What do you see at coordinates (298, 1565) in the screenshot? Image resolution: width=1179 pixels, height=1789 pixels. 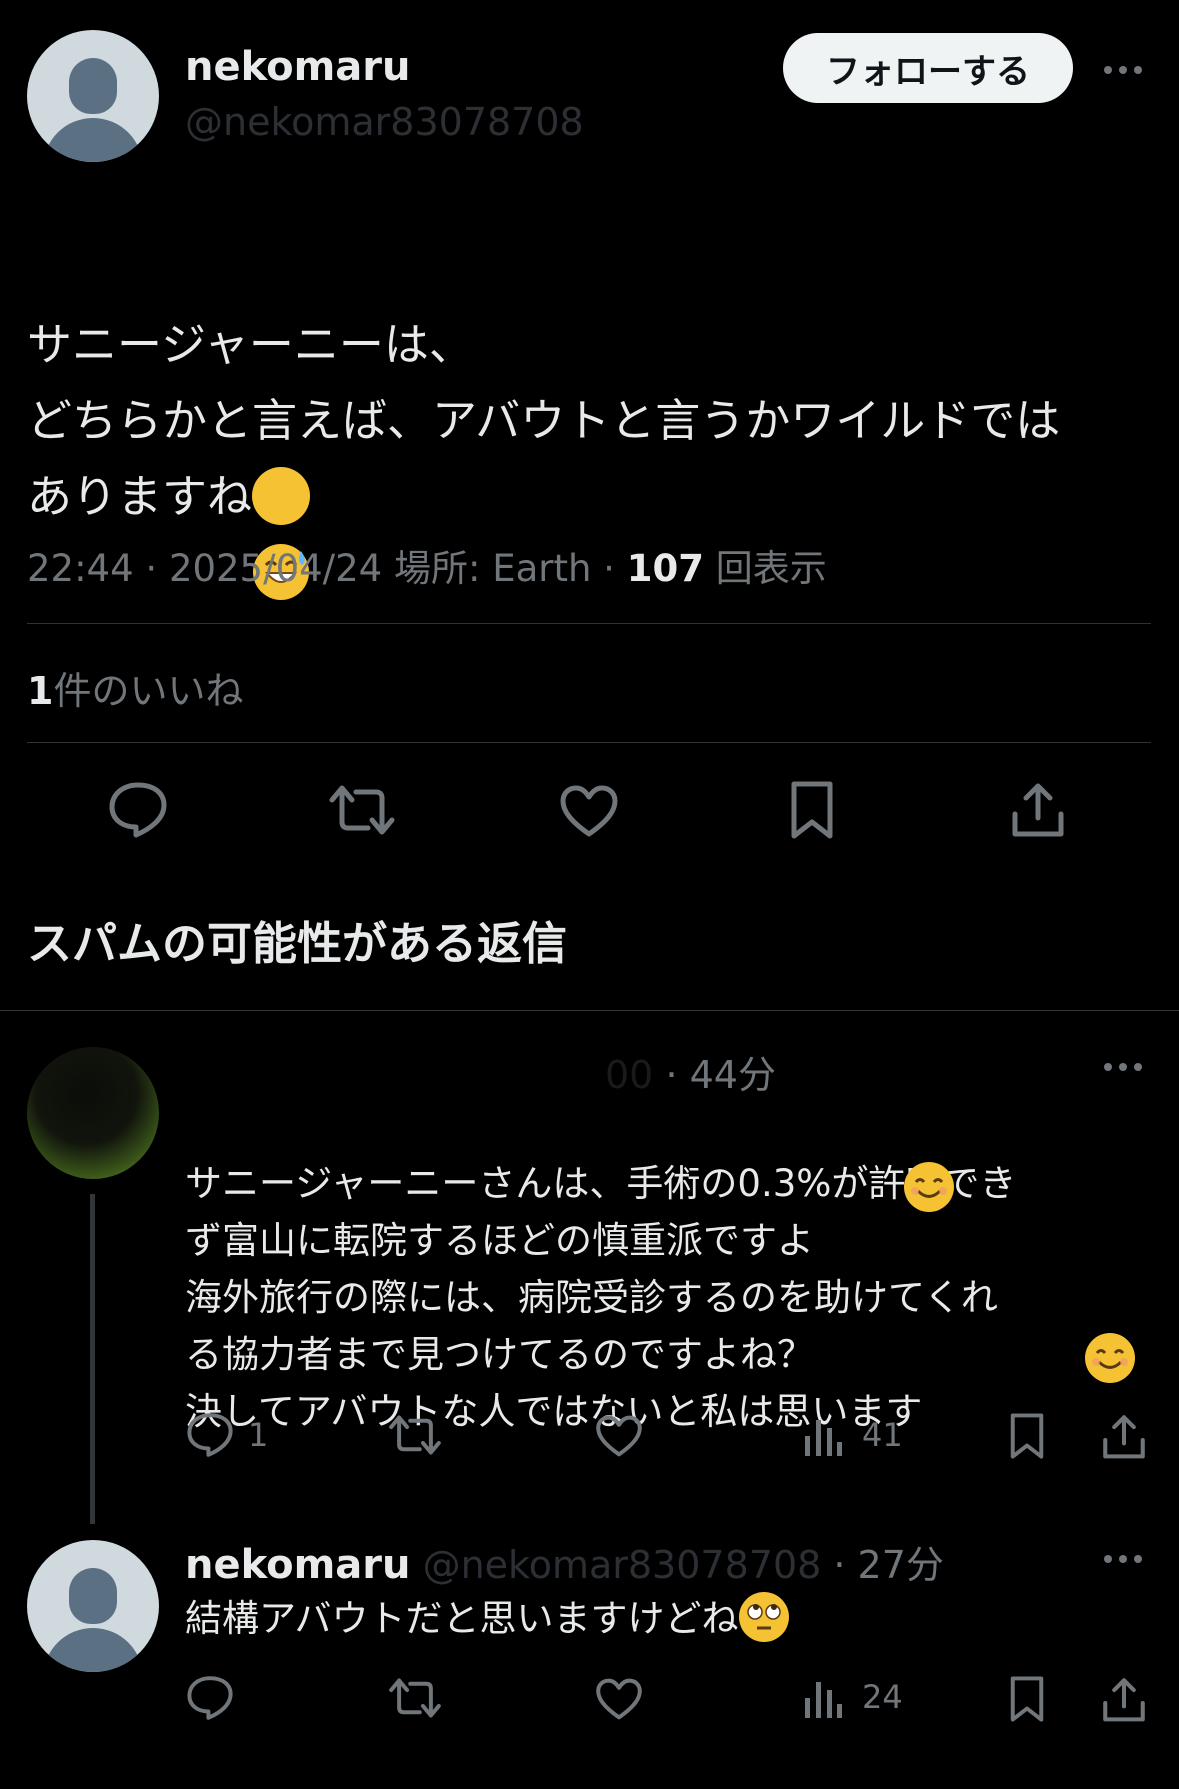 I see `reply-author-name: nekomaru` at bounding box center [298, 1565].